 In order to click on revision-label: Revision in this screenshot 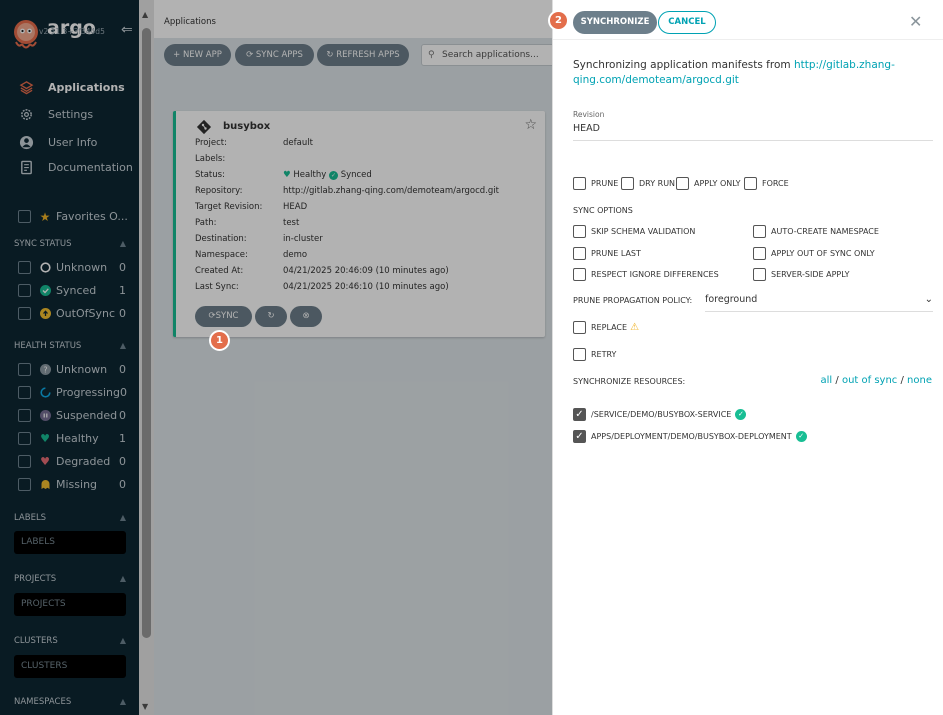, I will do `click(589, 114)`.